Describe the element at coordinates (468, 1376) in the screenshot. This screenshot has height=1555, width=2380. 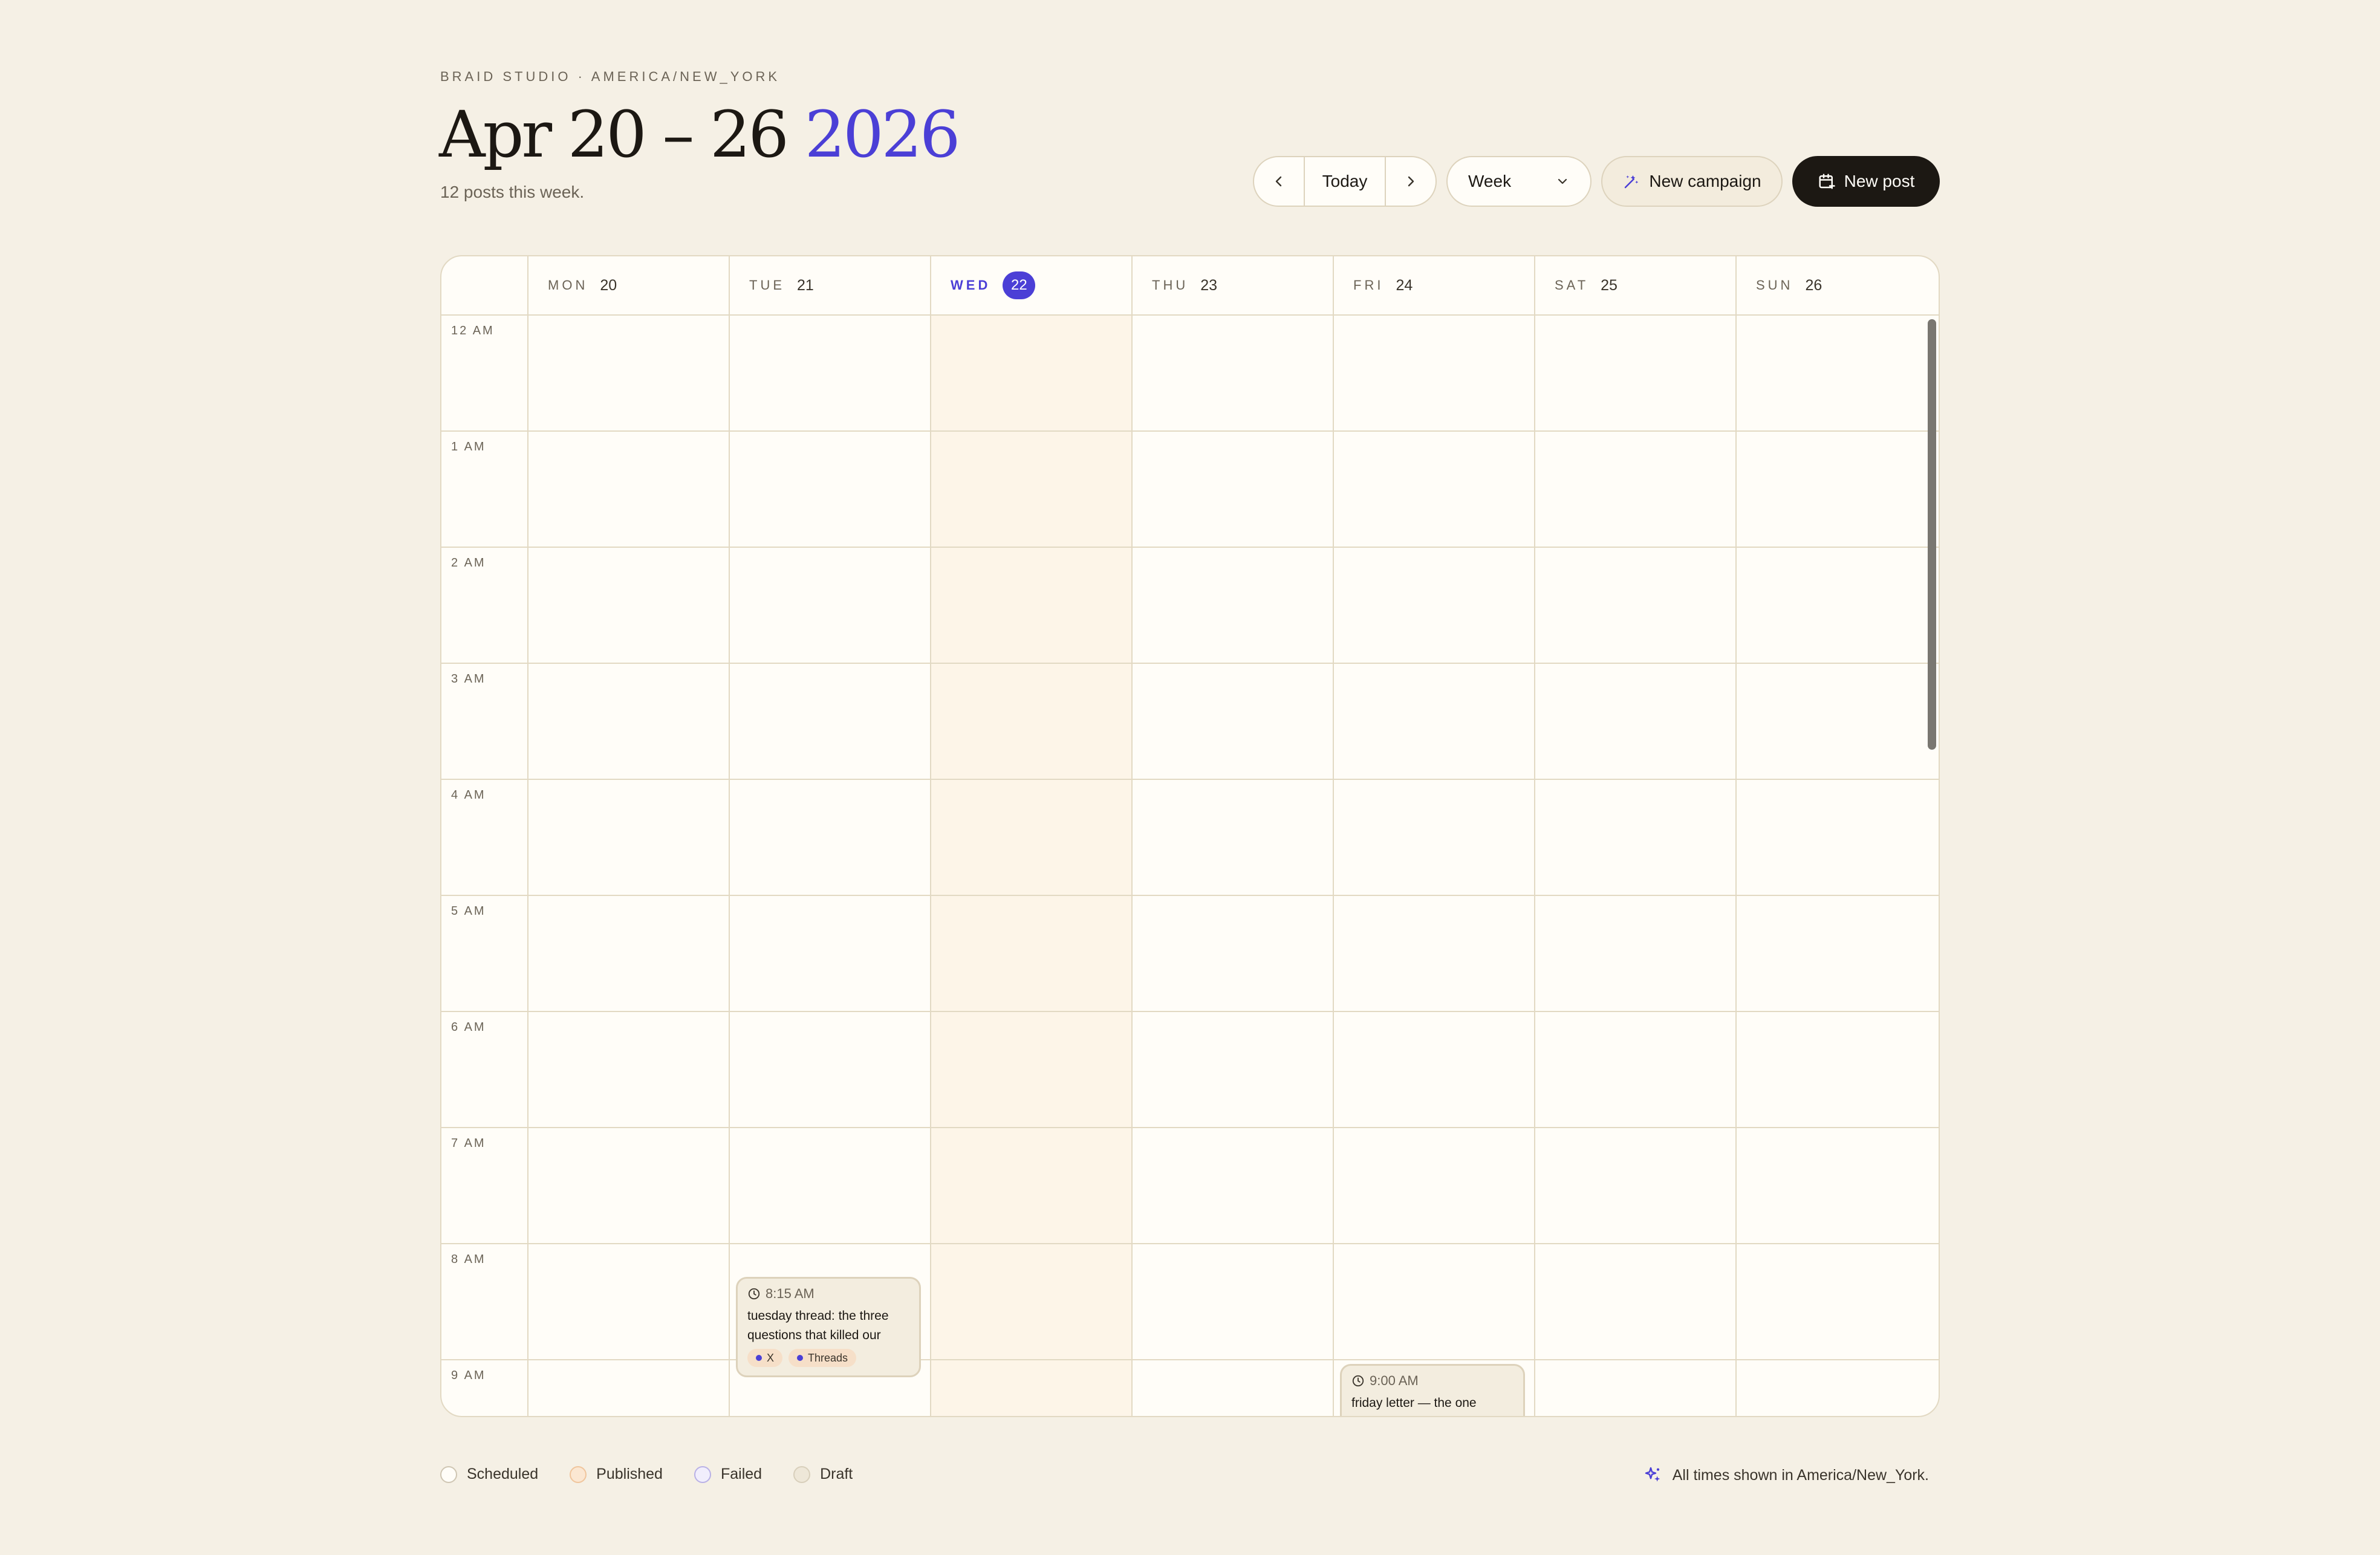
I see `hour-label: 9 AM` at that location.